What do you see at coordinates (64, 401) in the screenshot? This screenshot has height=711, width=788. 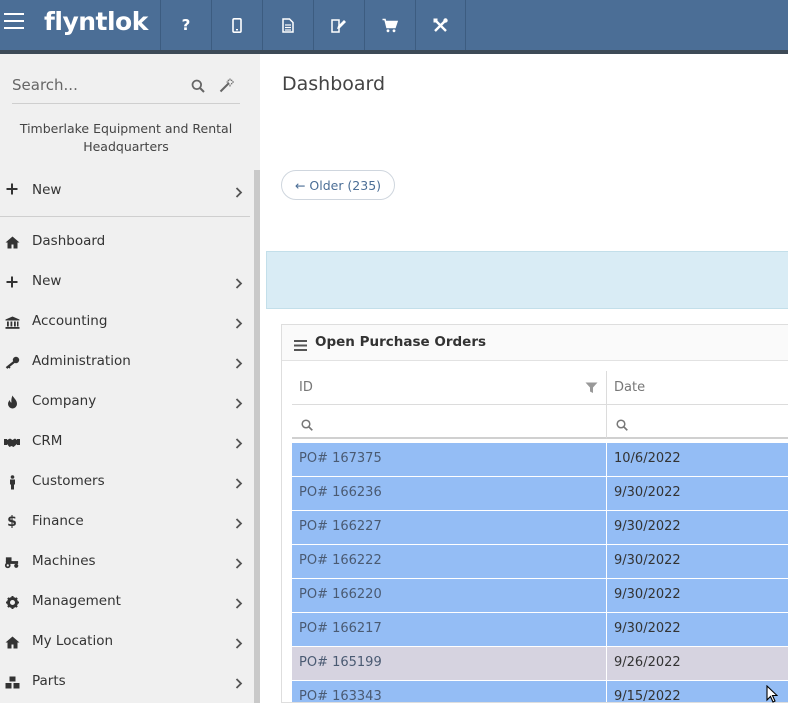 I see `sidebar-item-label: Company` at bounding box center [64, 401].